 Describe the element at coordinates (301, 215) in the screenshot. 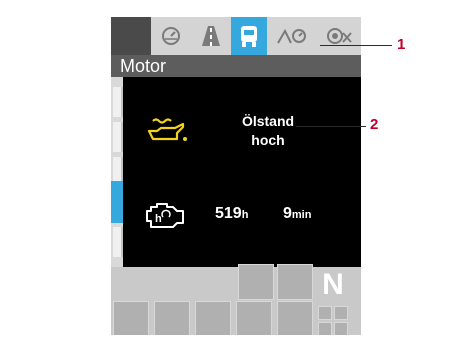

I see `minutes-unit: min` at that location.